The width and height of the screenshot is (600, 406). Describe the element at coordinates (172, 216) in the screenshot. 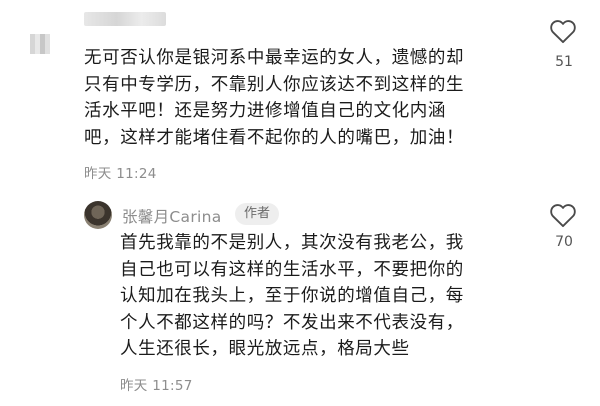

I see `reply-username: 张馨月Carina` at that location.